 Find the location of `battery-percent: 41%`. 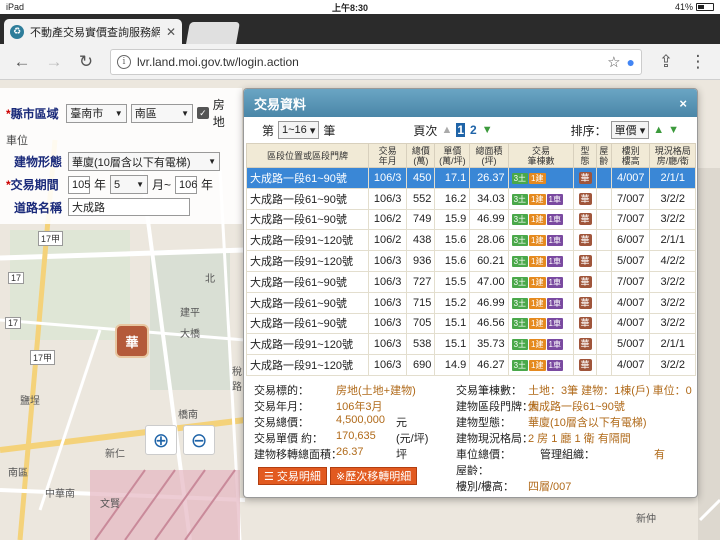

battery-percent: 41% is located at coordinates (683, 7).